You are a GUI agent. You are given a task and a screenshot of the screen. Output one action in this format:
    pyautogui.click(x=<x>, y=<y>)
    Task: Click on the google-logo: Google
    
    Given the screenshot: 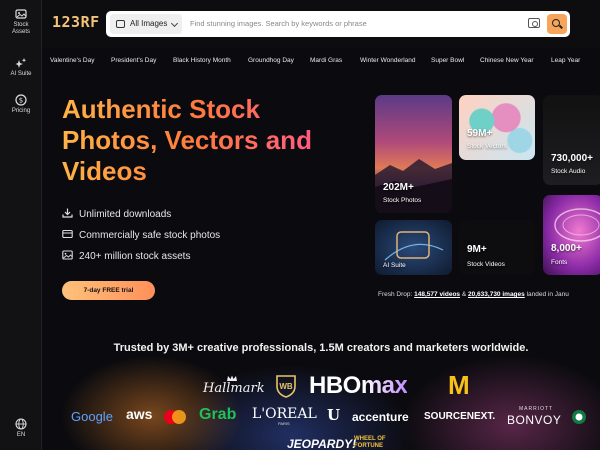 What is the action you would take?
    pyautogui.click(x=92, y=416)
    